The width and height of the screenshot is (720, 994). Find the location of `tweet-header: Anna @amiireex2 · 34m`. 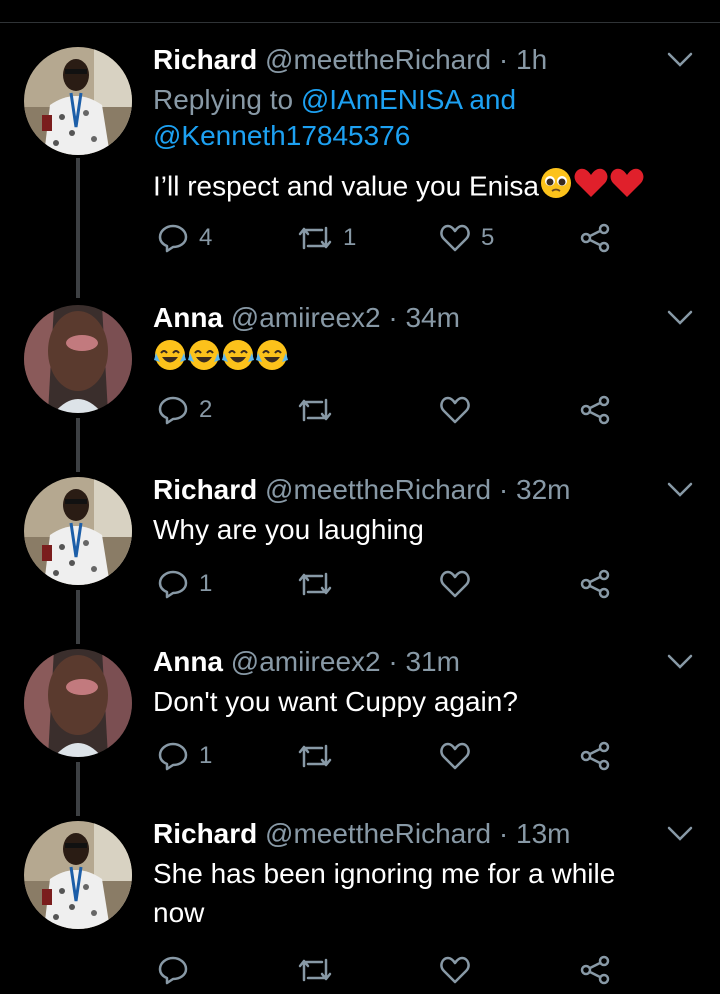

tweet-header: Anna @amiireex2 · 34m is located at coordinates (306, 318).